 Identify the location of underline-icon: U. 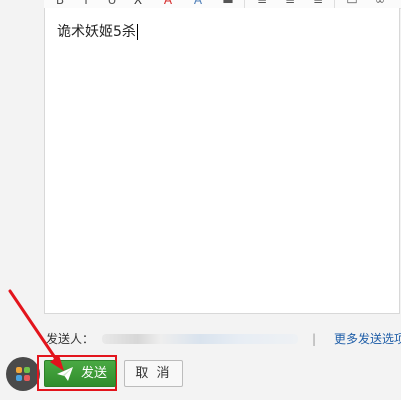
(112, 3).